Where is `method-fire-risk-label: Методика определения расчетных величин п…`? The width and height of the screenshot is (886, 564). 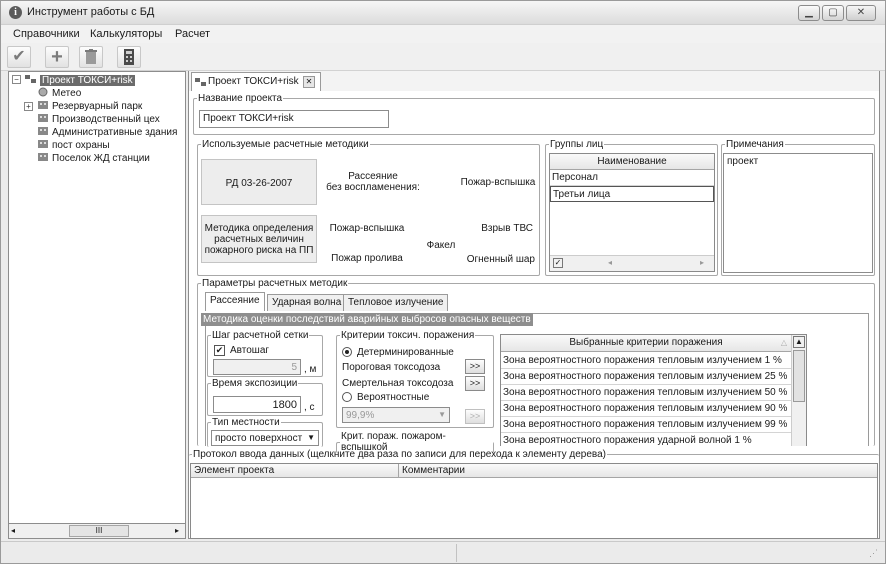
method-fire-risk-label: Методика определения расчетных величин п… is located at coordinates (259, 239).